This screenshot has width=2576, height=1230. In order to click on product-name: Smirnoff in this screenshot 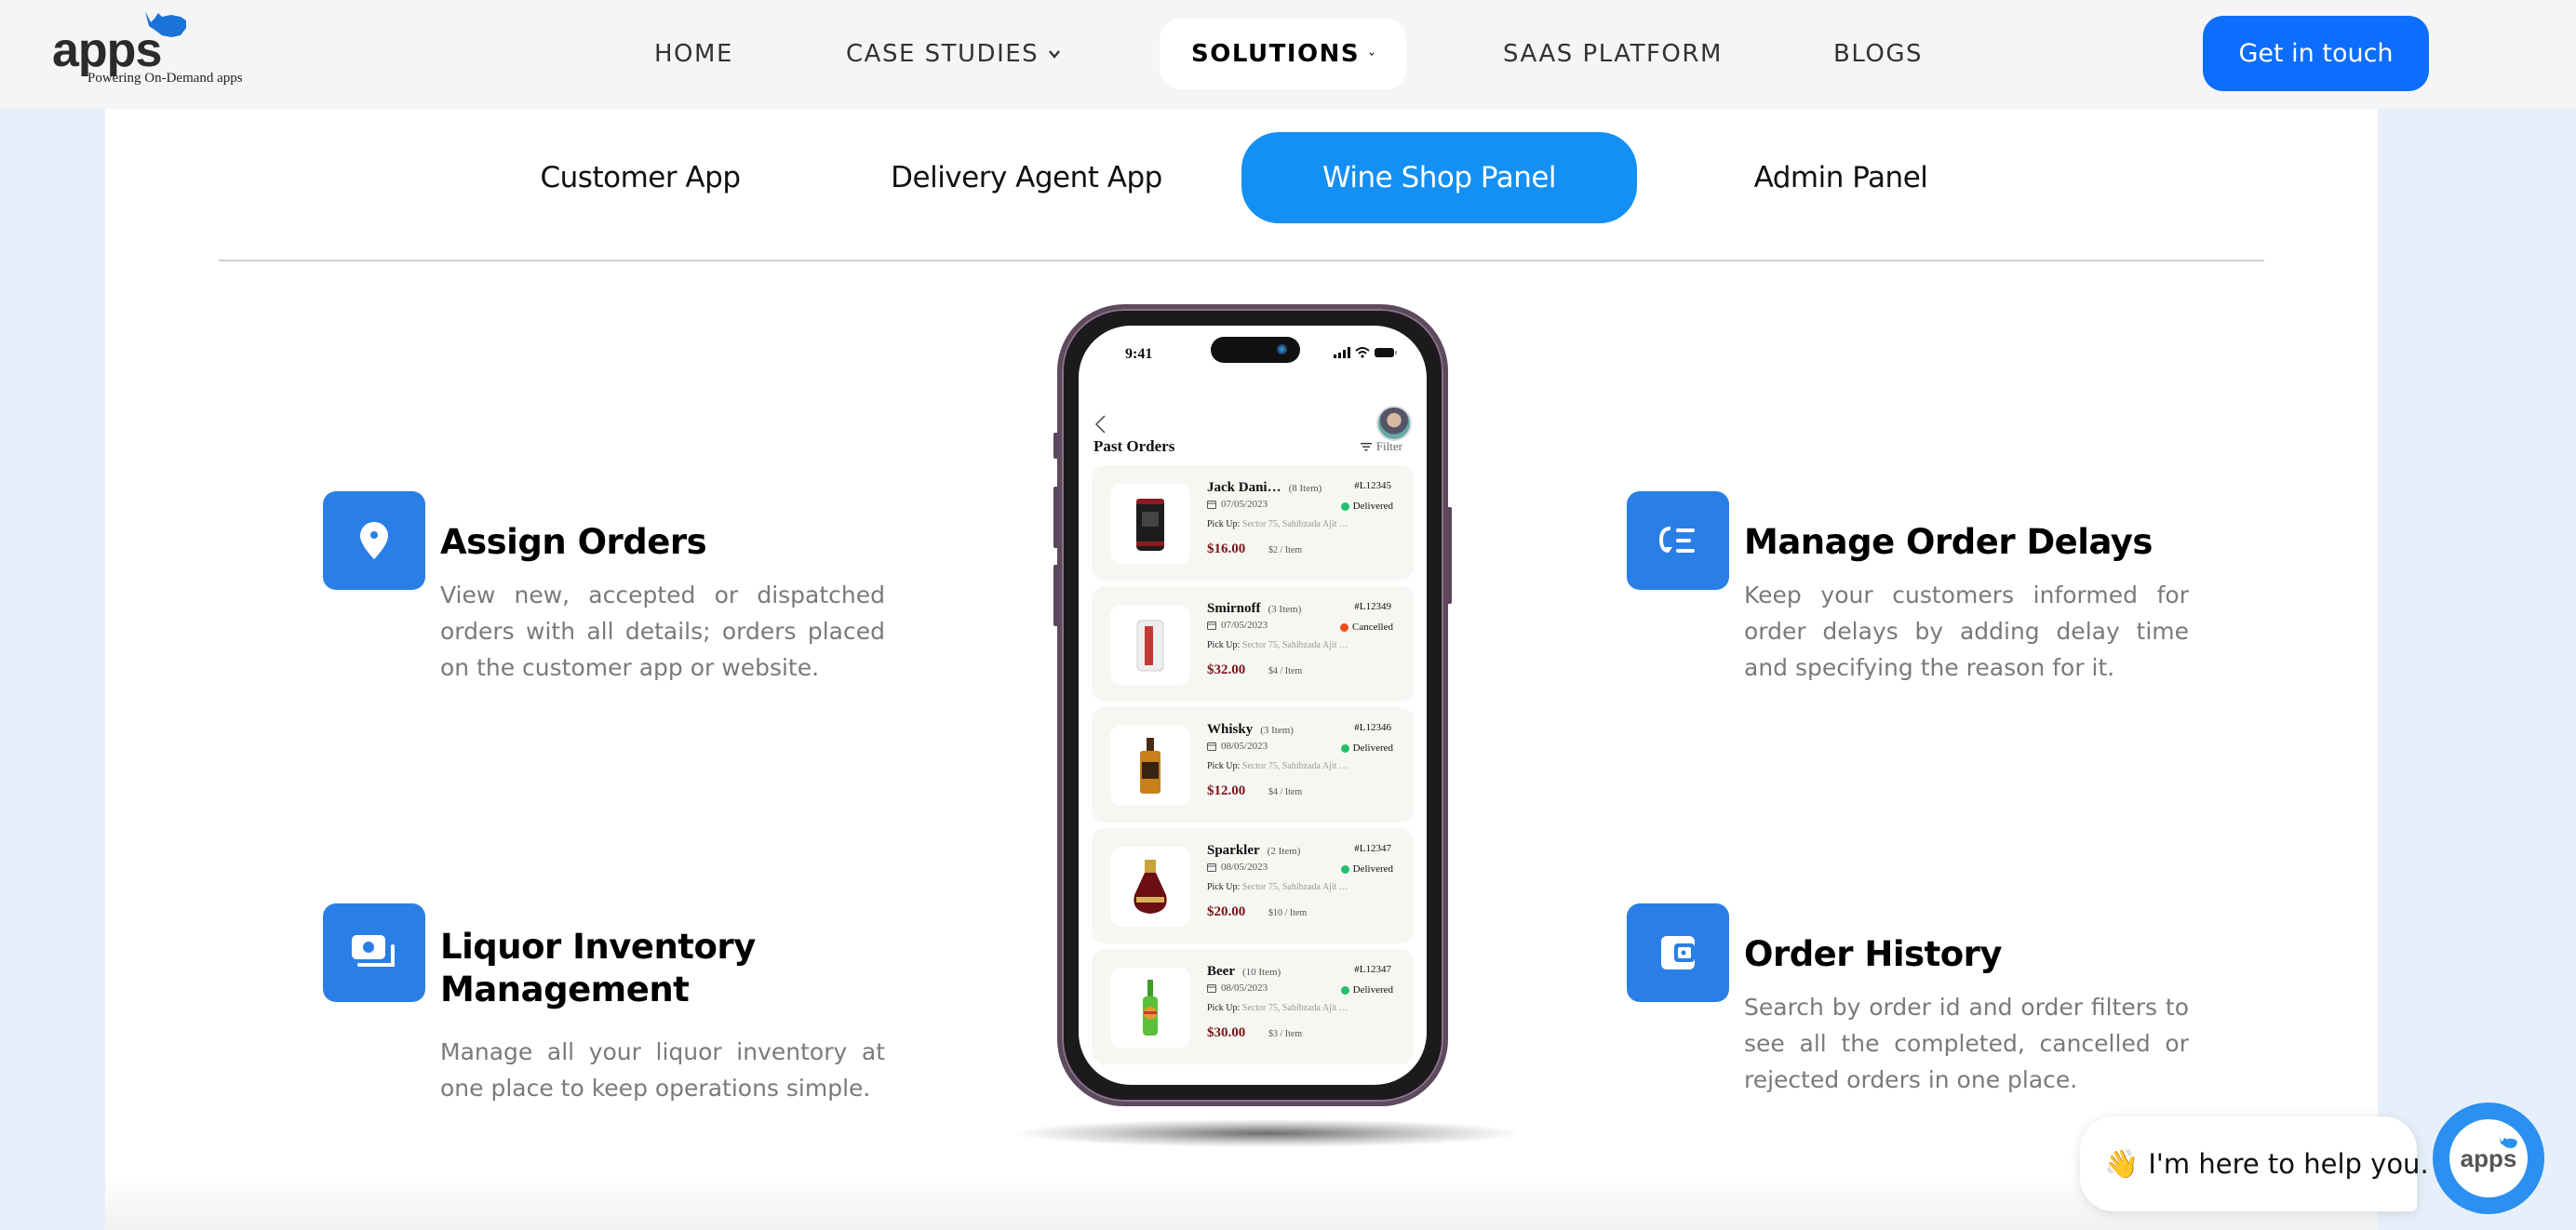, I will do `click(1234, 608)`.